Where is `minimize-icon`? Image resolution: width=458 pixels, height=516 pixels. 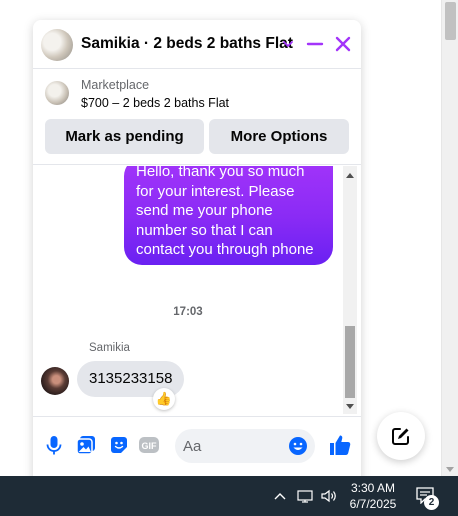 minimize-icon is located at coordinates (315, 44).